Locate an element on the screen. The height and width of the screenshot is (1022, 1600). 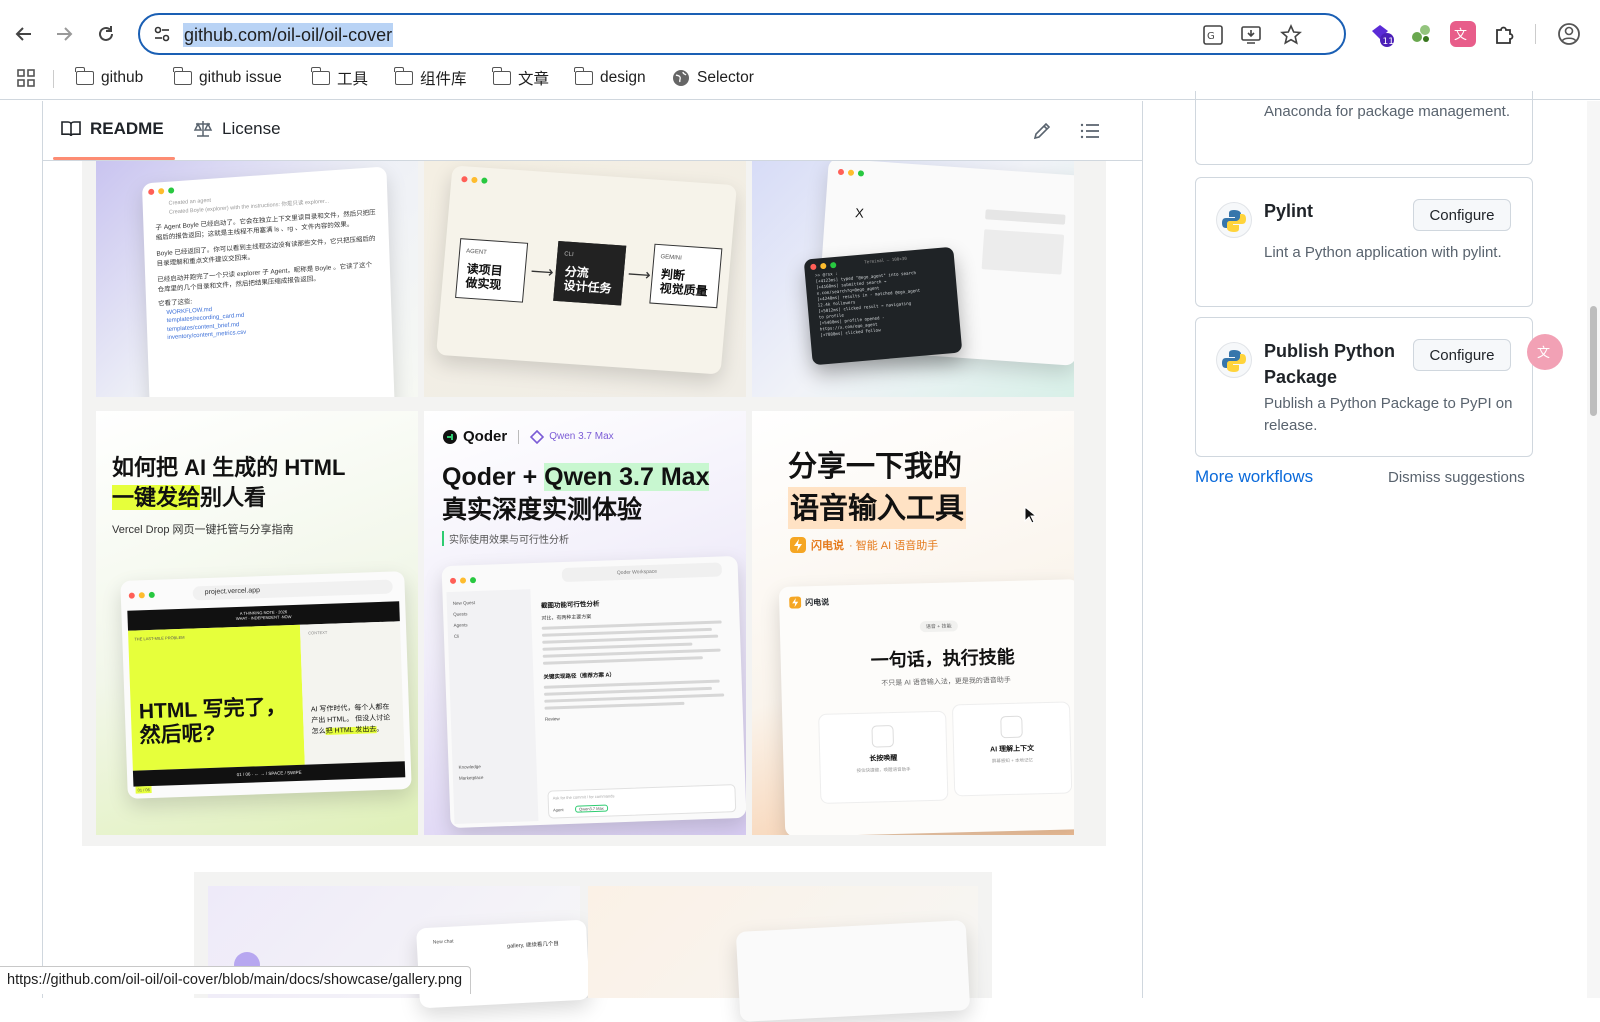
side-text: 。 is located at coordinates (380, 729).